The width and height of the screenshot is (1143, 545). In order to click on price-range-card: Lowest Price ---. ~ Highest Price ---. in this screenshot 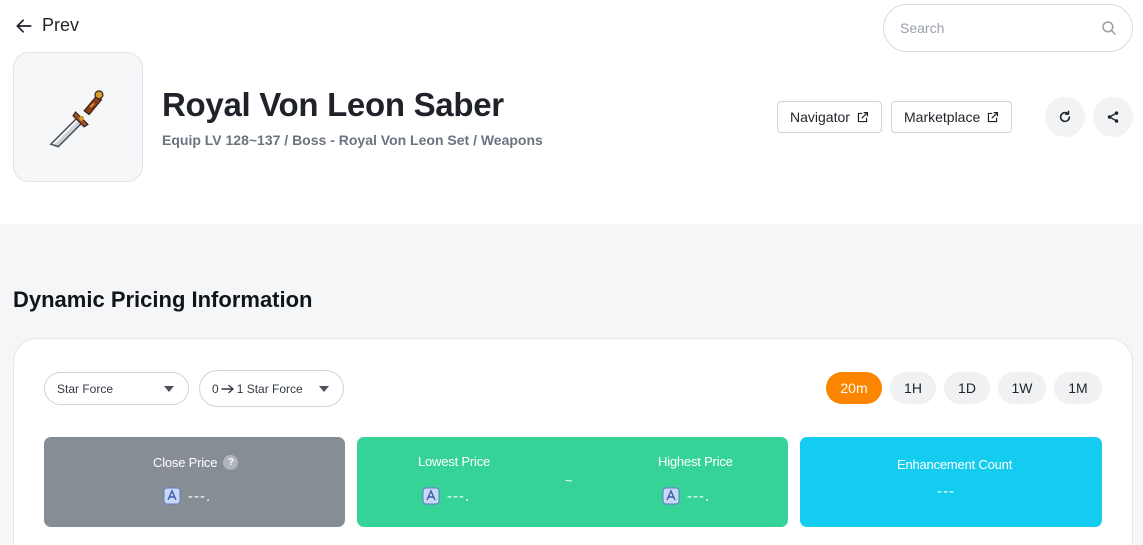, I will do `click(572, 482)`.